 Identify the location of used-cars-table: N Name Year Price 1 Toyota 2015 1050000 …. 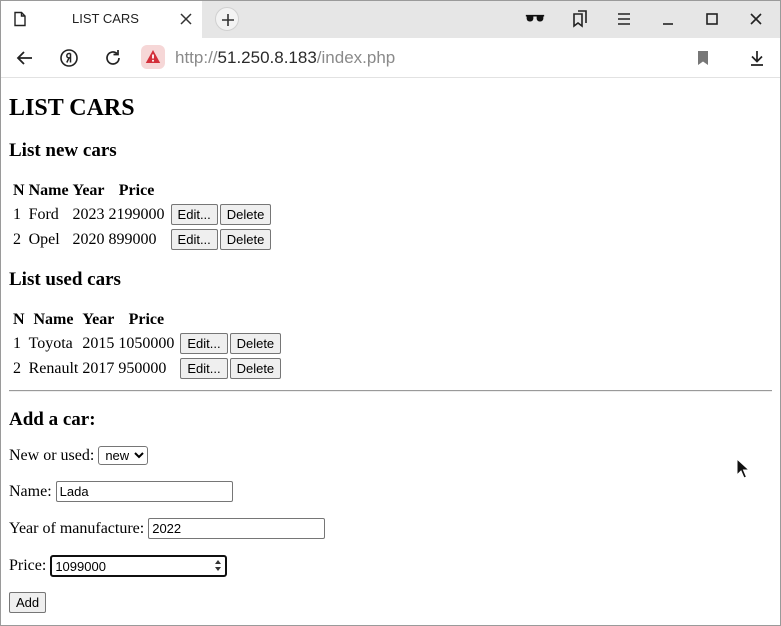
(147, 345).